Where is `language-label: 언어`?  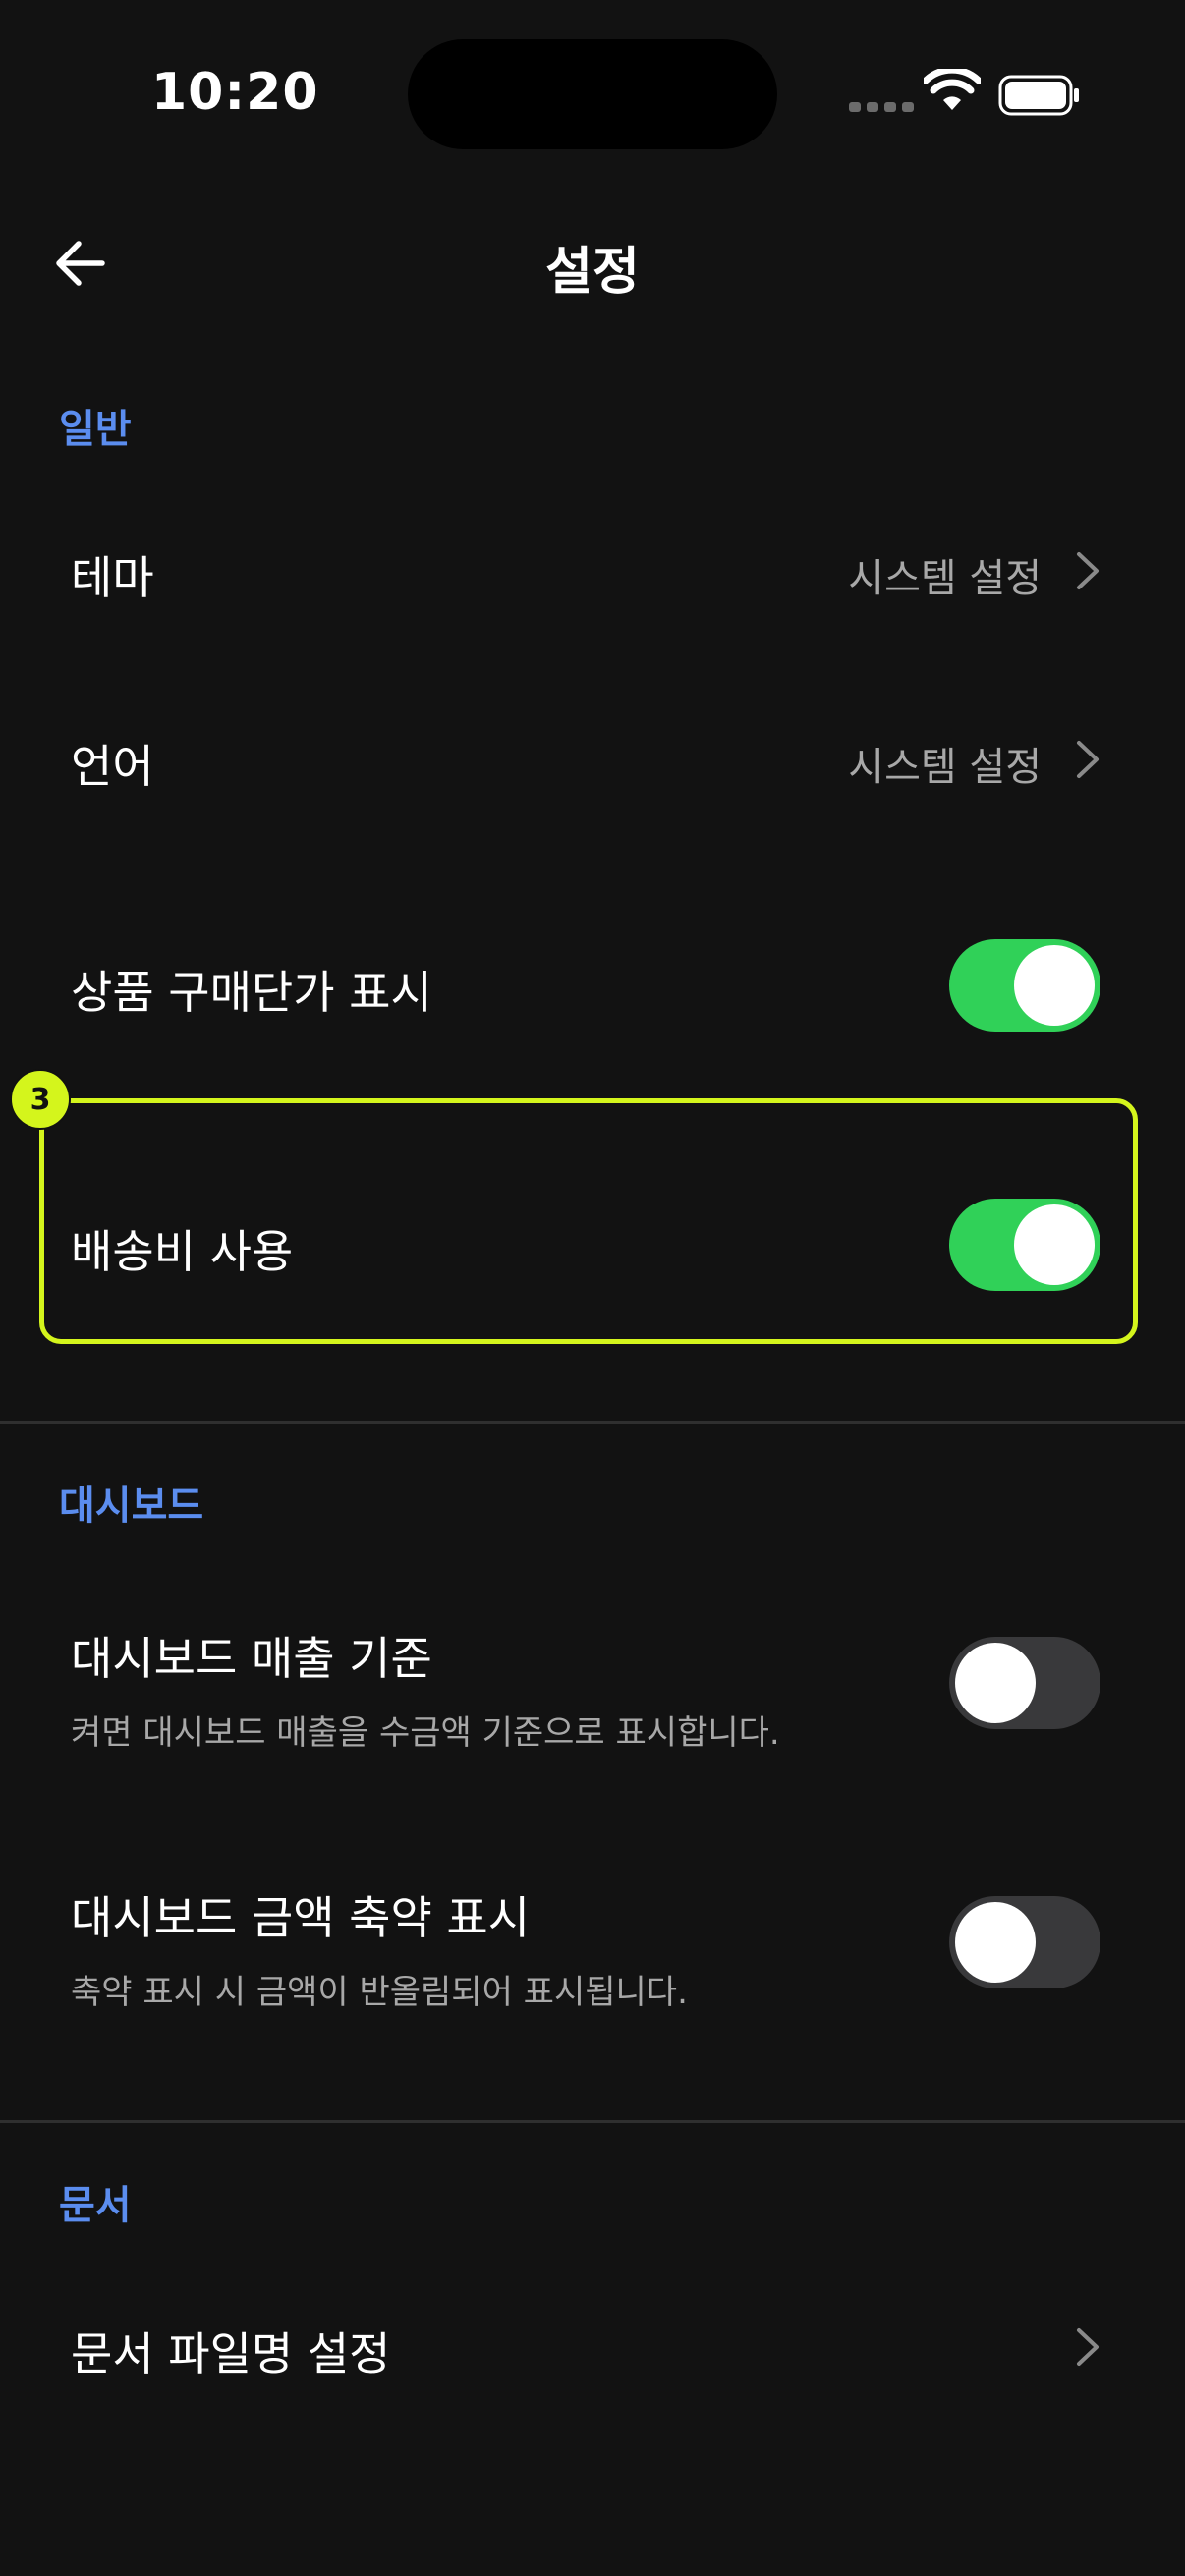
language-label: 언어 is located at coordinates (113, 766).